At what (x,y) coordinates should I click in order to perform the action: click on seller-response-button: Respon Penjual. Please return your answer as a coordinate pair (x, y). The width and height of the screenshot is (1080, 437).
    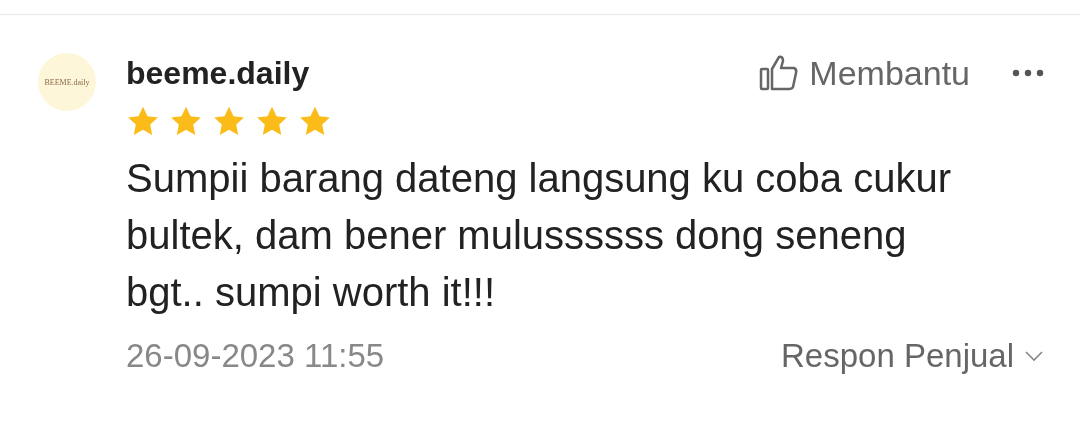
    Looking at the image, I should click on (912, 356).